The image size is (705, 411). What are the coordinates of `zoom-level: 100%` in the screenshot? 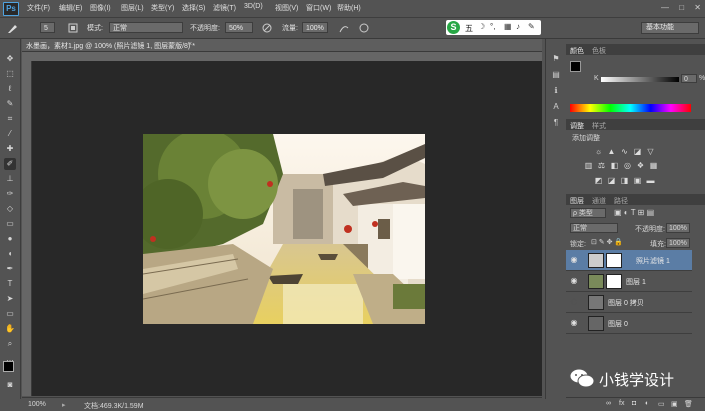 It's located at (37, 404).